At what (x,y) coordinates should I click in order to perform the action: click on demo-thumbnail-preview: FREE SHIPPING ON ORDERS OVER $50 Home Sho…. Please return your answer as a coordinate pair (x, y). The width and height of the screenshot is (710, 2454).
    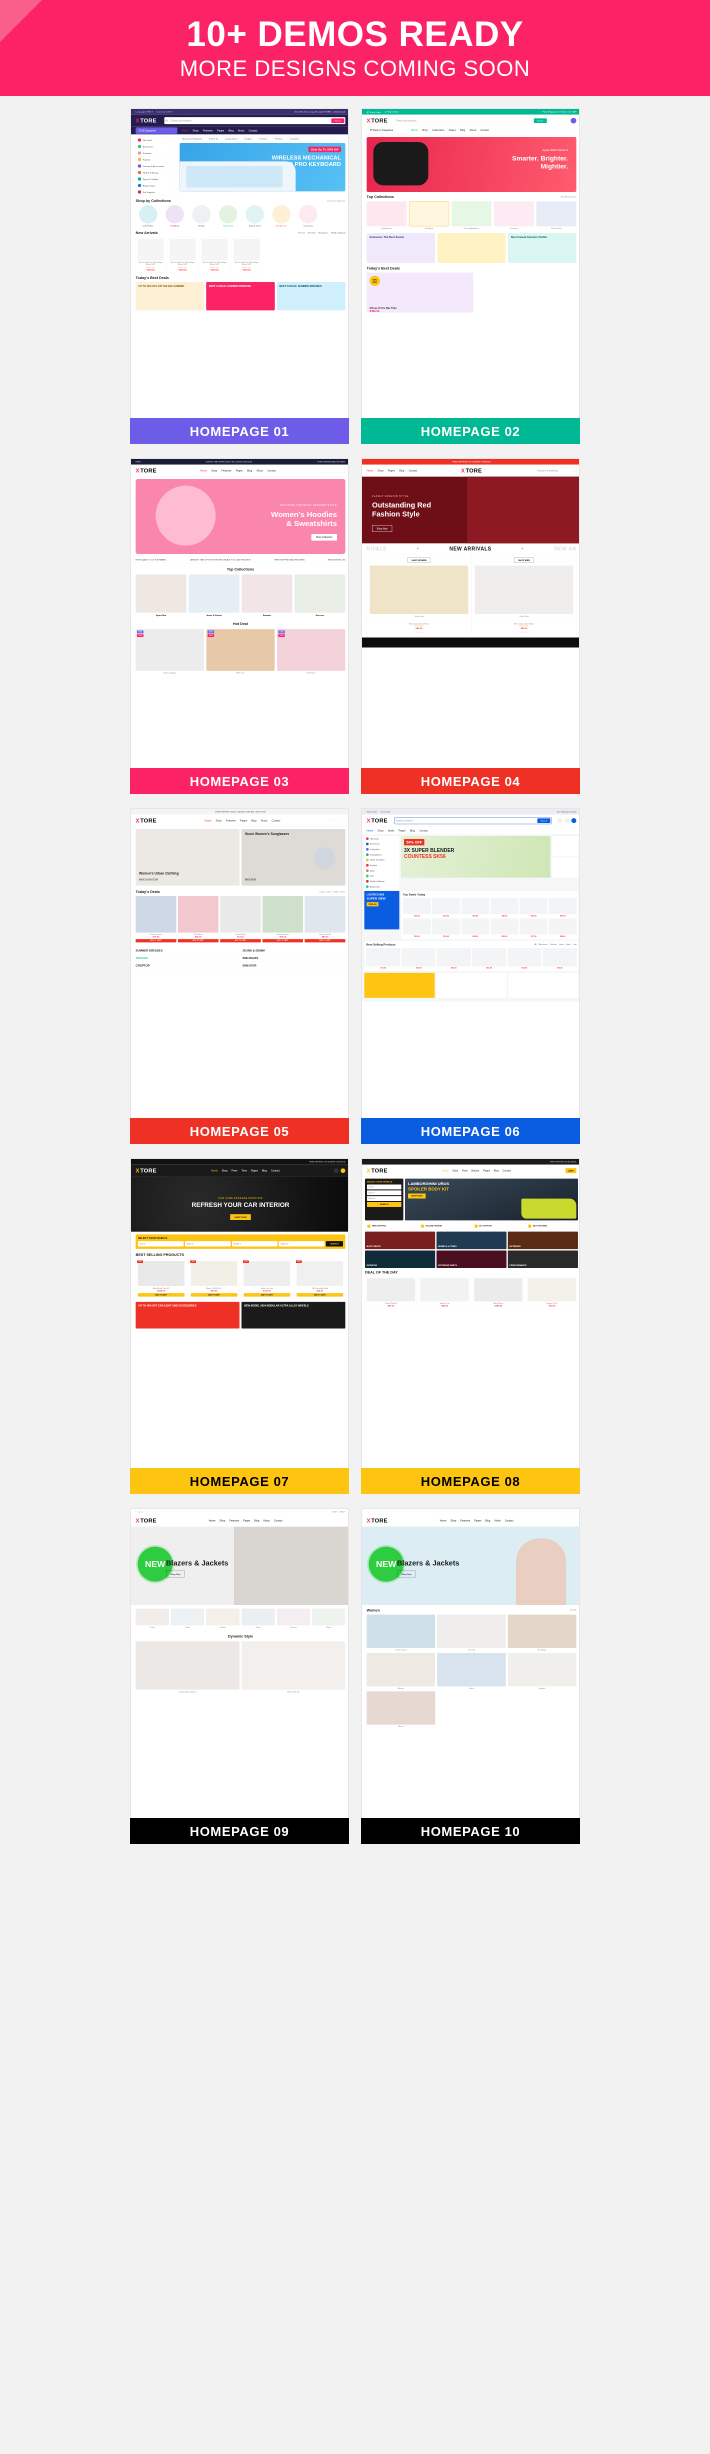
    Looking at the image, I should click on (470, 613).